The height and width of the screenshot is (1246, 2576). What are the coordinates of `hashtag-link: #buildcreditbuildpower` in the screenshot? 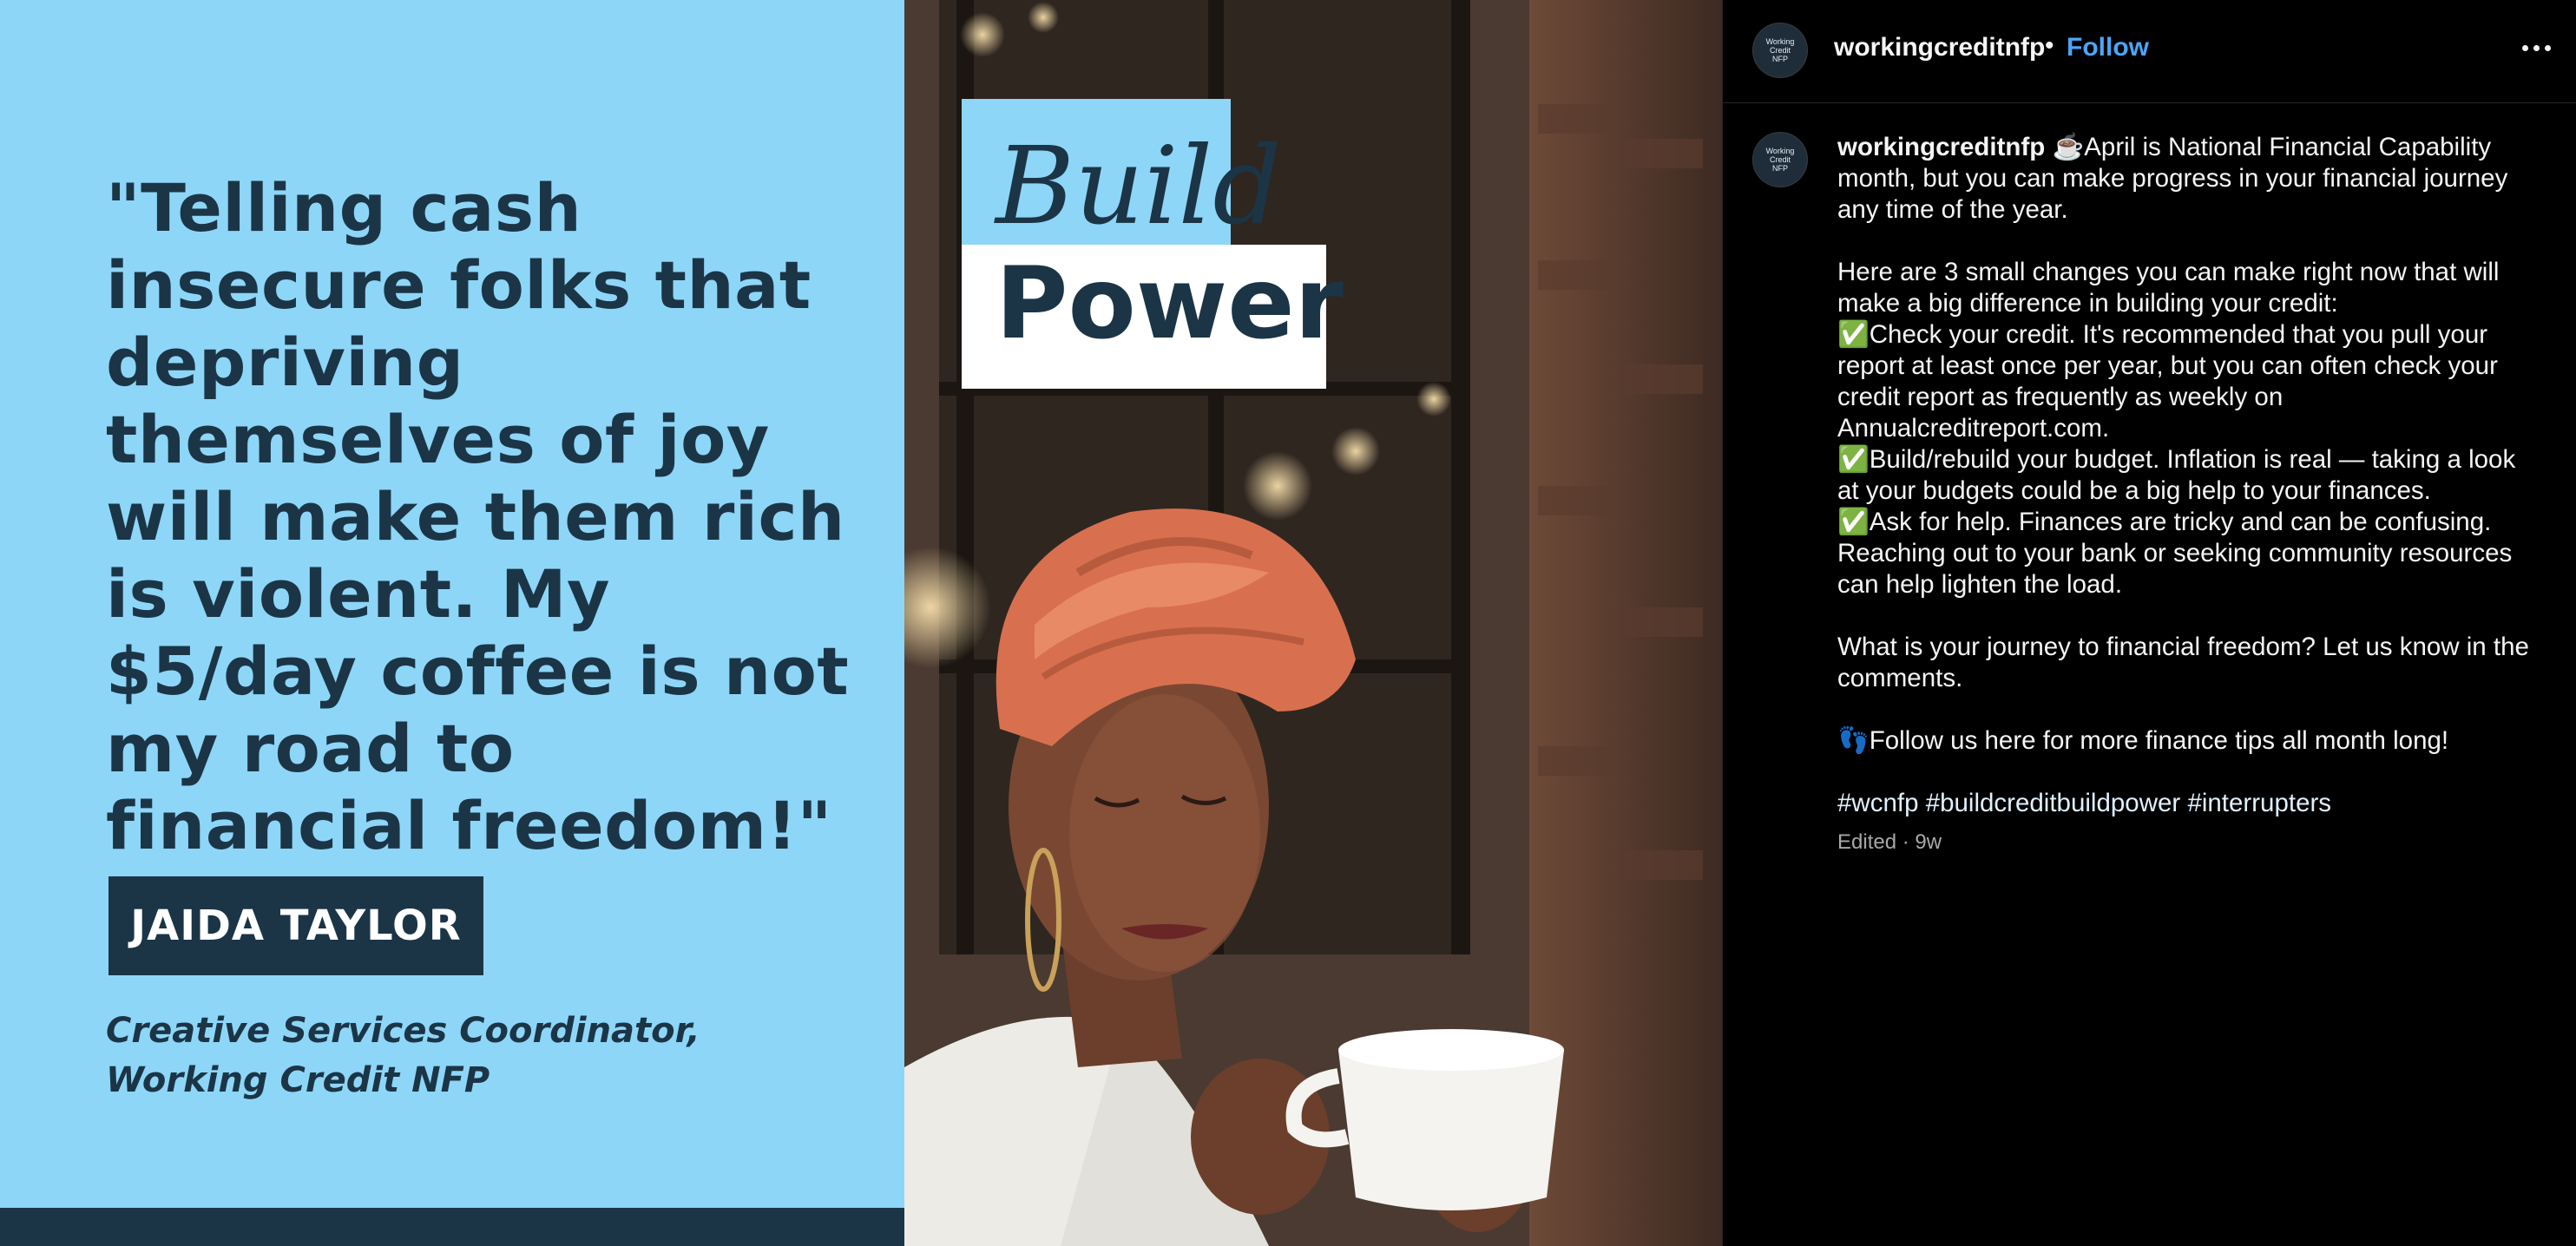 It's located at (2053, 803).